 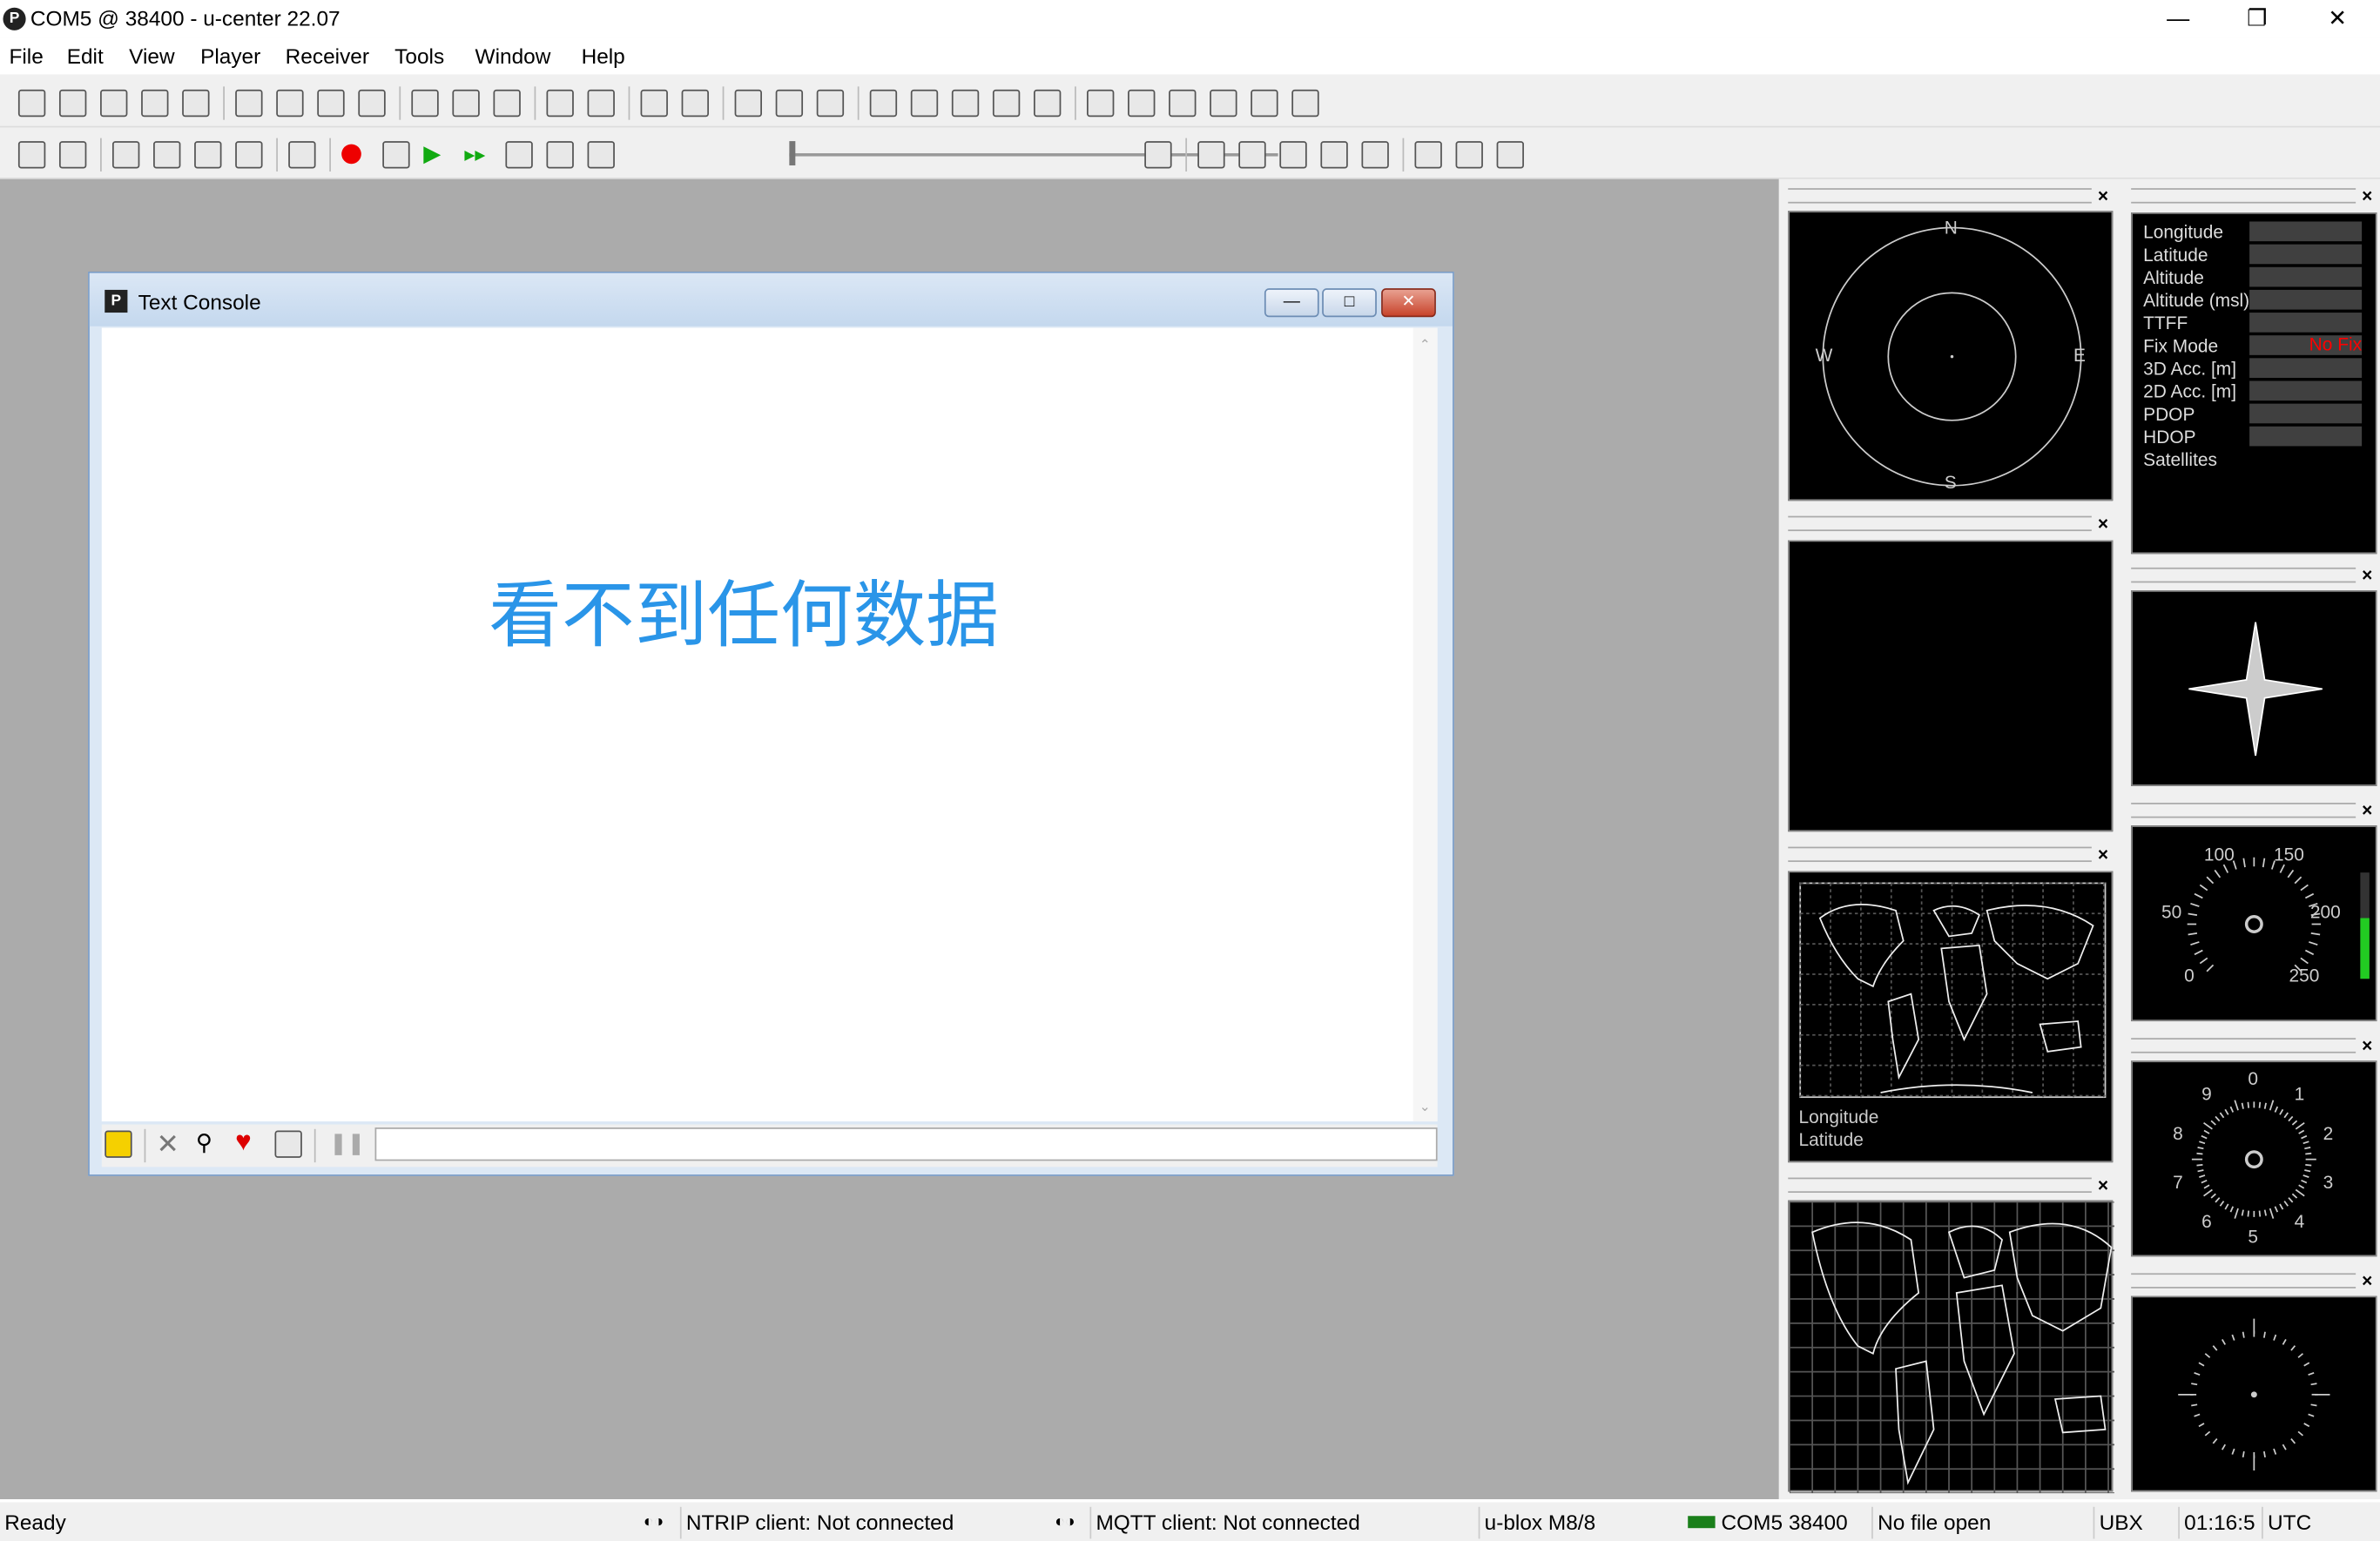 I want to click on console-titlebar: P Text Console — □ ✕, so click(x=771, y=299).